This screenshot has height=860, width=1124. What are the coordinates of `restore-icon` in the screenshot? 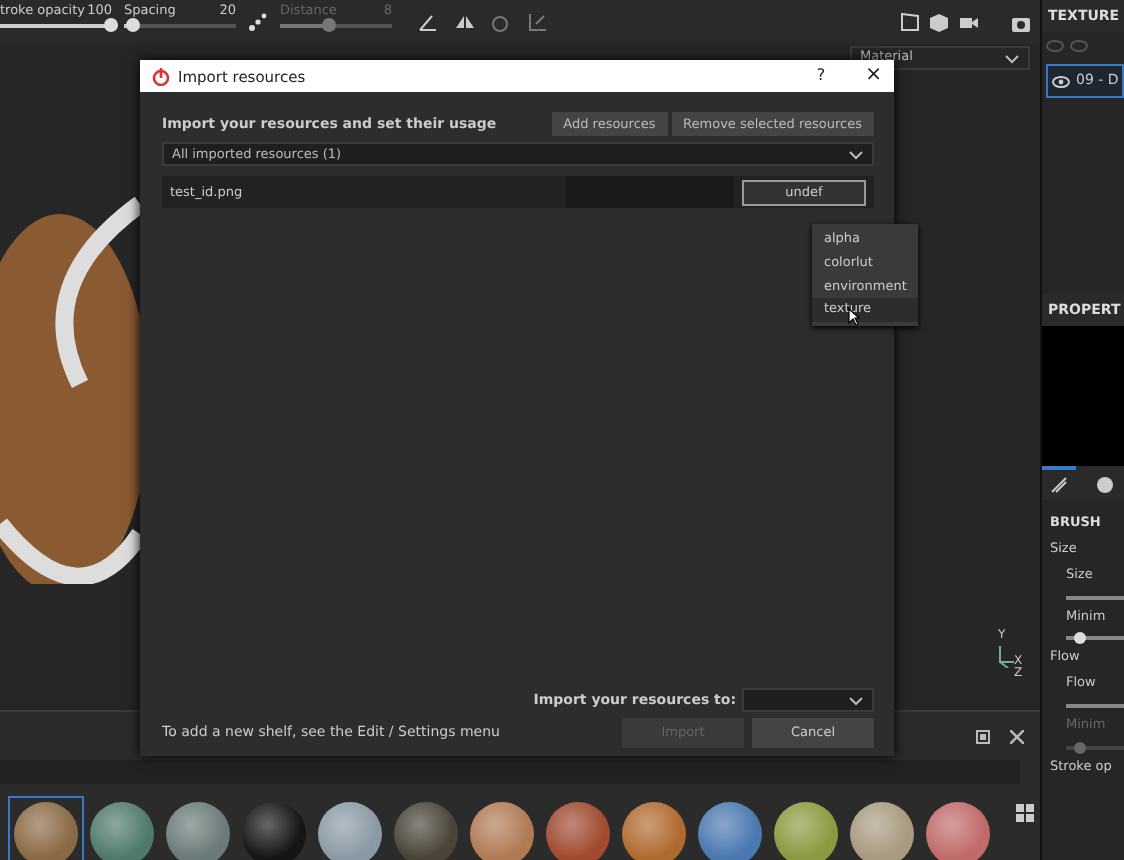 It's located at (983, 736).